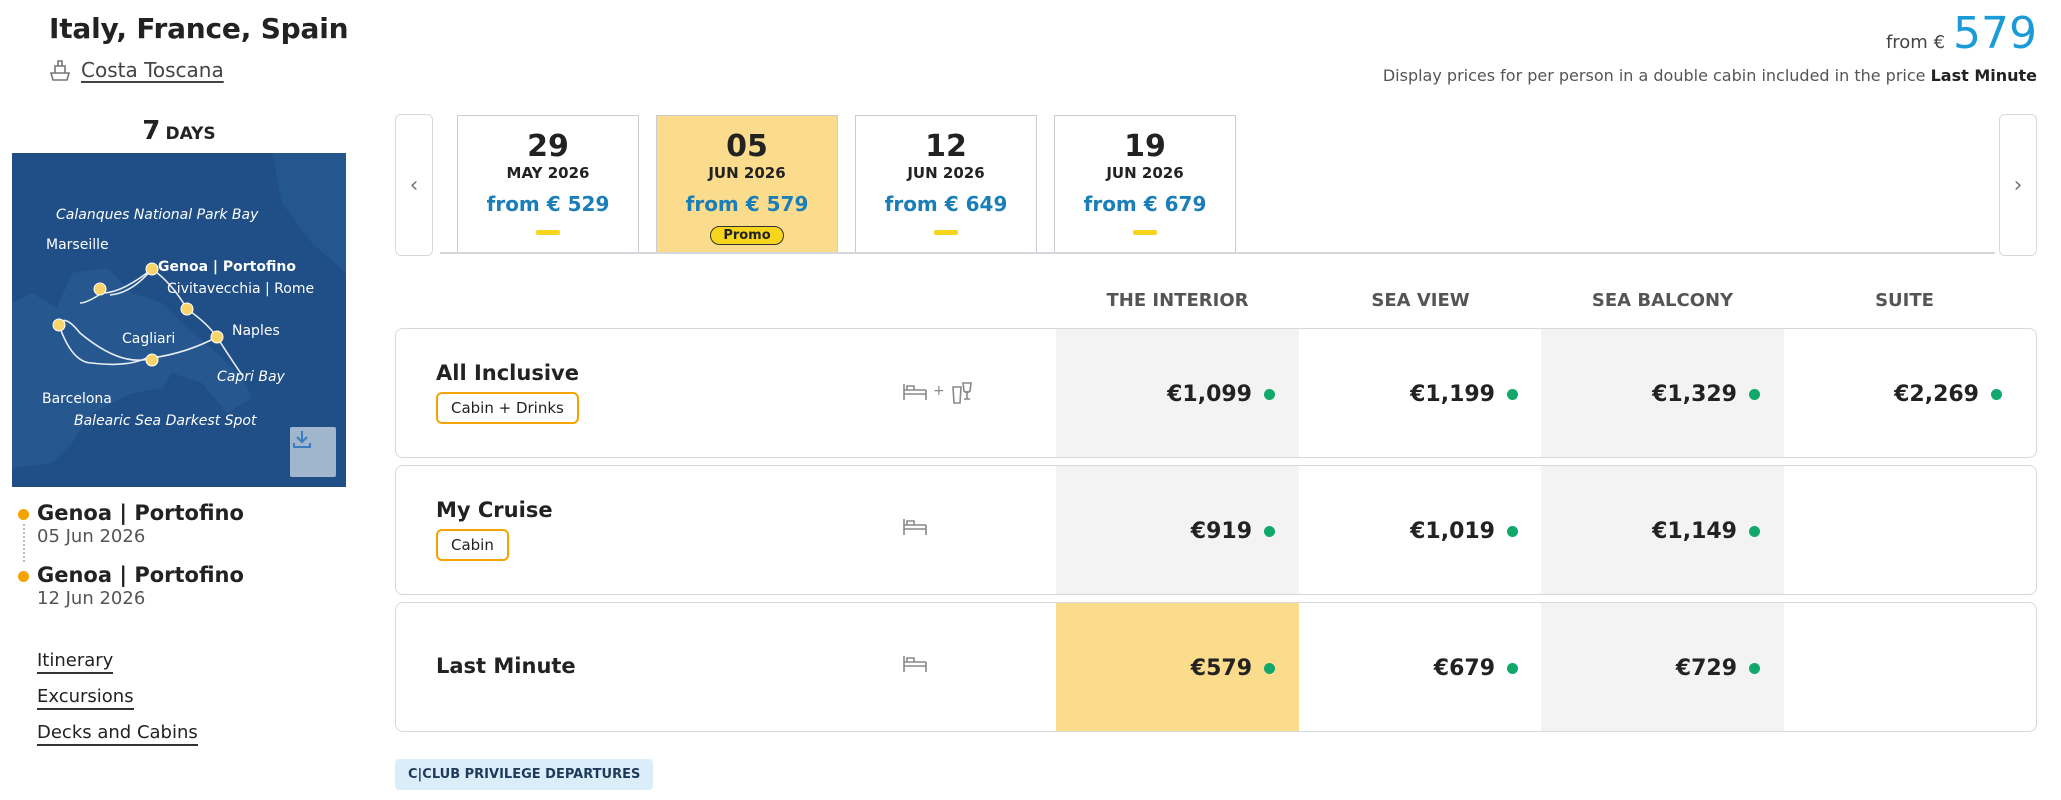 This screenshot has width=2061, height=800. Describe the element at coordinates (494, 510) in the screenshot. I see `fare-name: My Cruise` at that location.